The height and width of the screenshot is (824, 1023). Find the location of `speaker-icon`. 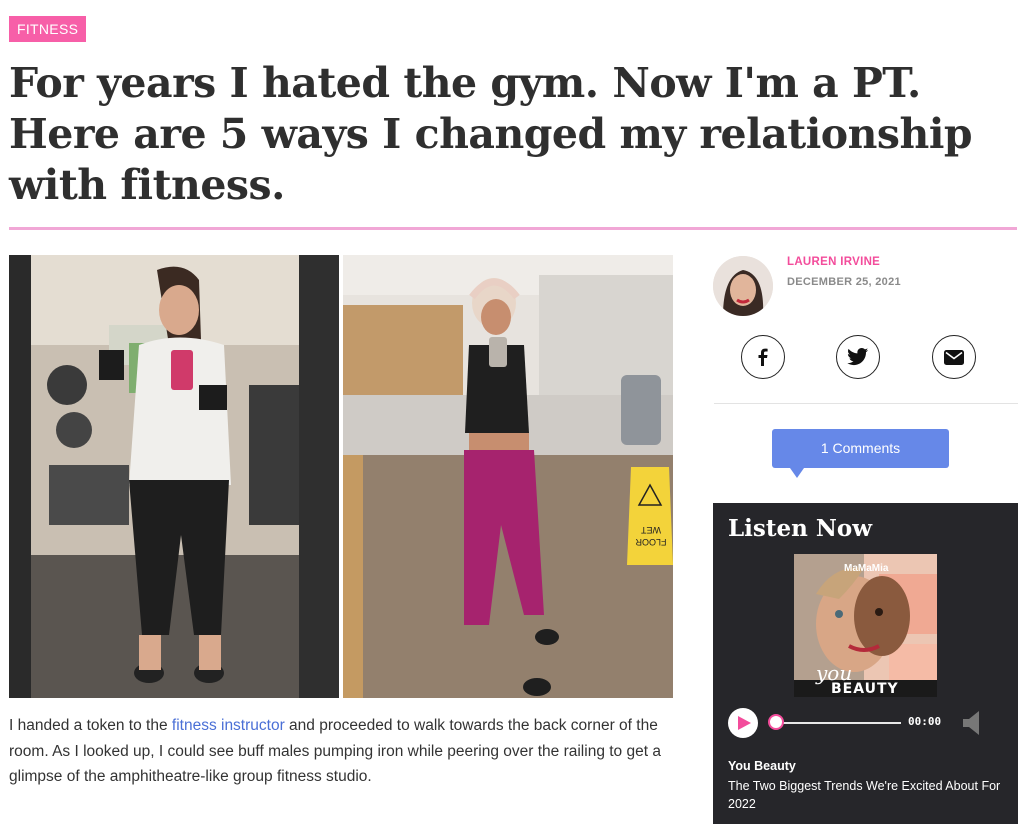

speaker-icon is located at coordinates (971, 723).